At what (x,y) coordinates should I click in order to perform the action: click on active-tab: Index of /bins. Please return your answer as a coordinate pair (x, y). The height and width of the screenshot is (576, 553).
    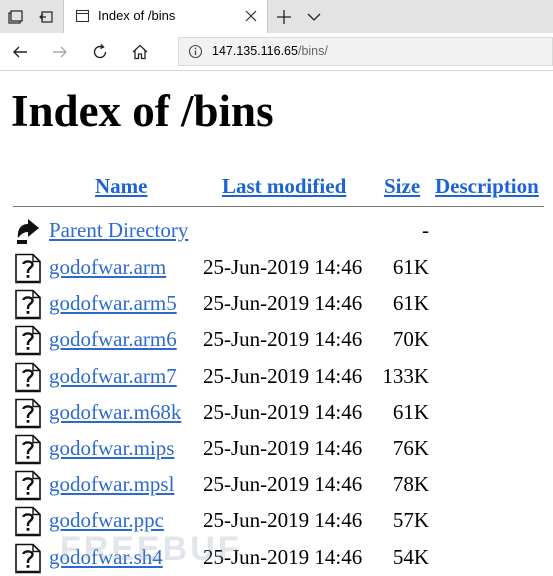
    Looking at the image, I should click on (165, 16).